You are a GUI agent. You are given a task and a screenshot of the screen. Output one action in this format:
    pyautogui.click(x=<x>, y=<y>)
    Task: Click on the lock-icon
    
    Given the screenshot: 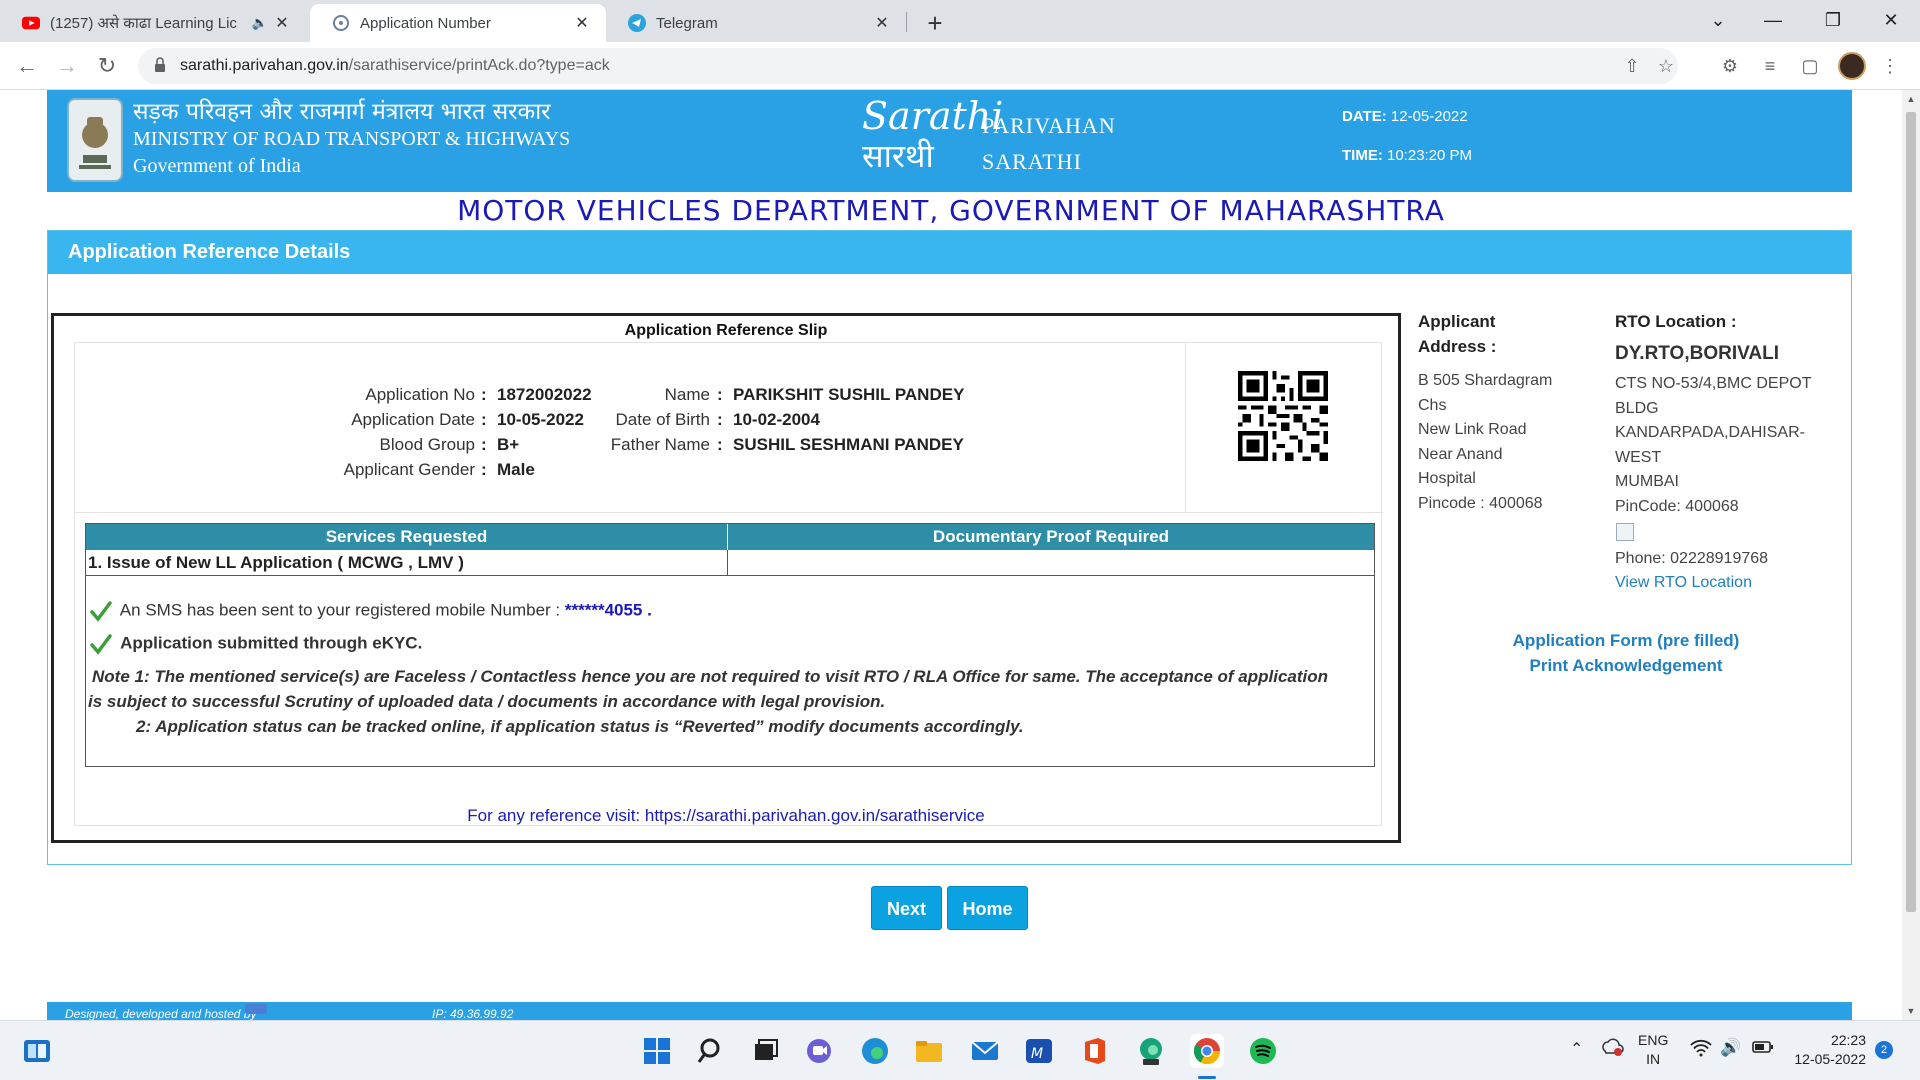 What is the action you would take?
    pyautogui.click(x=160, y=65)
    